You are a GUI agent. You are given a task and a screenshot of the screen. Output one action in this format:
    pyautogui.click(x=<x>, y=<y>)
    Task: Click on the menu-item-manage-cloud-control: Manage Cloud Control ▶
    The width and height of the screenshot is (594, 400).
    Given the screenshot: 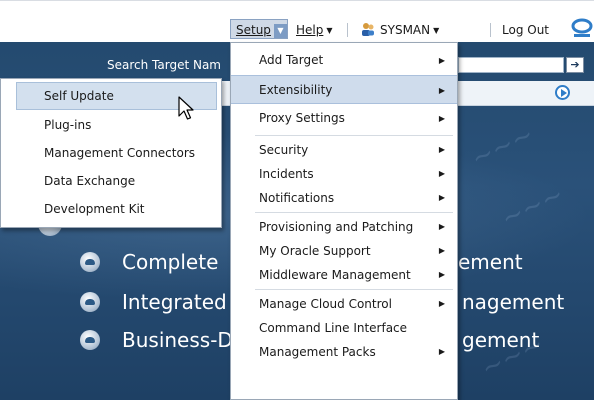 What is the action you would take?
    pyautogui.click(x=344, y=304)
    